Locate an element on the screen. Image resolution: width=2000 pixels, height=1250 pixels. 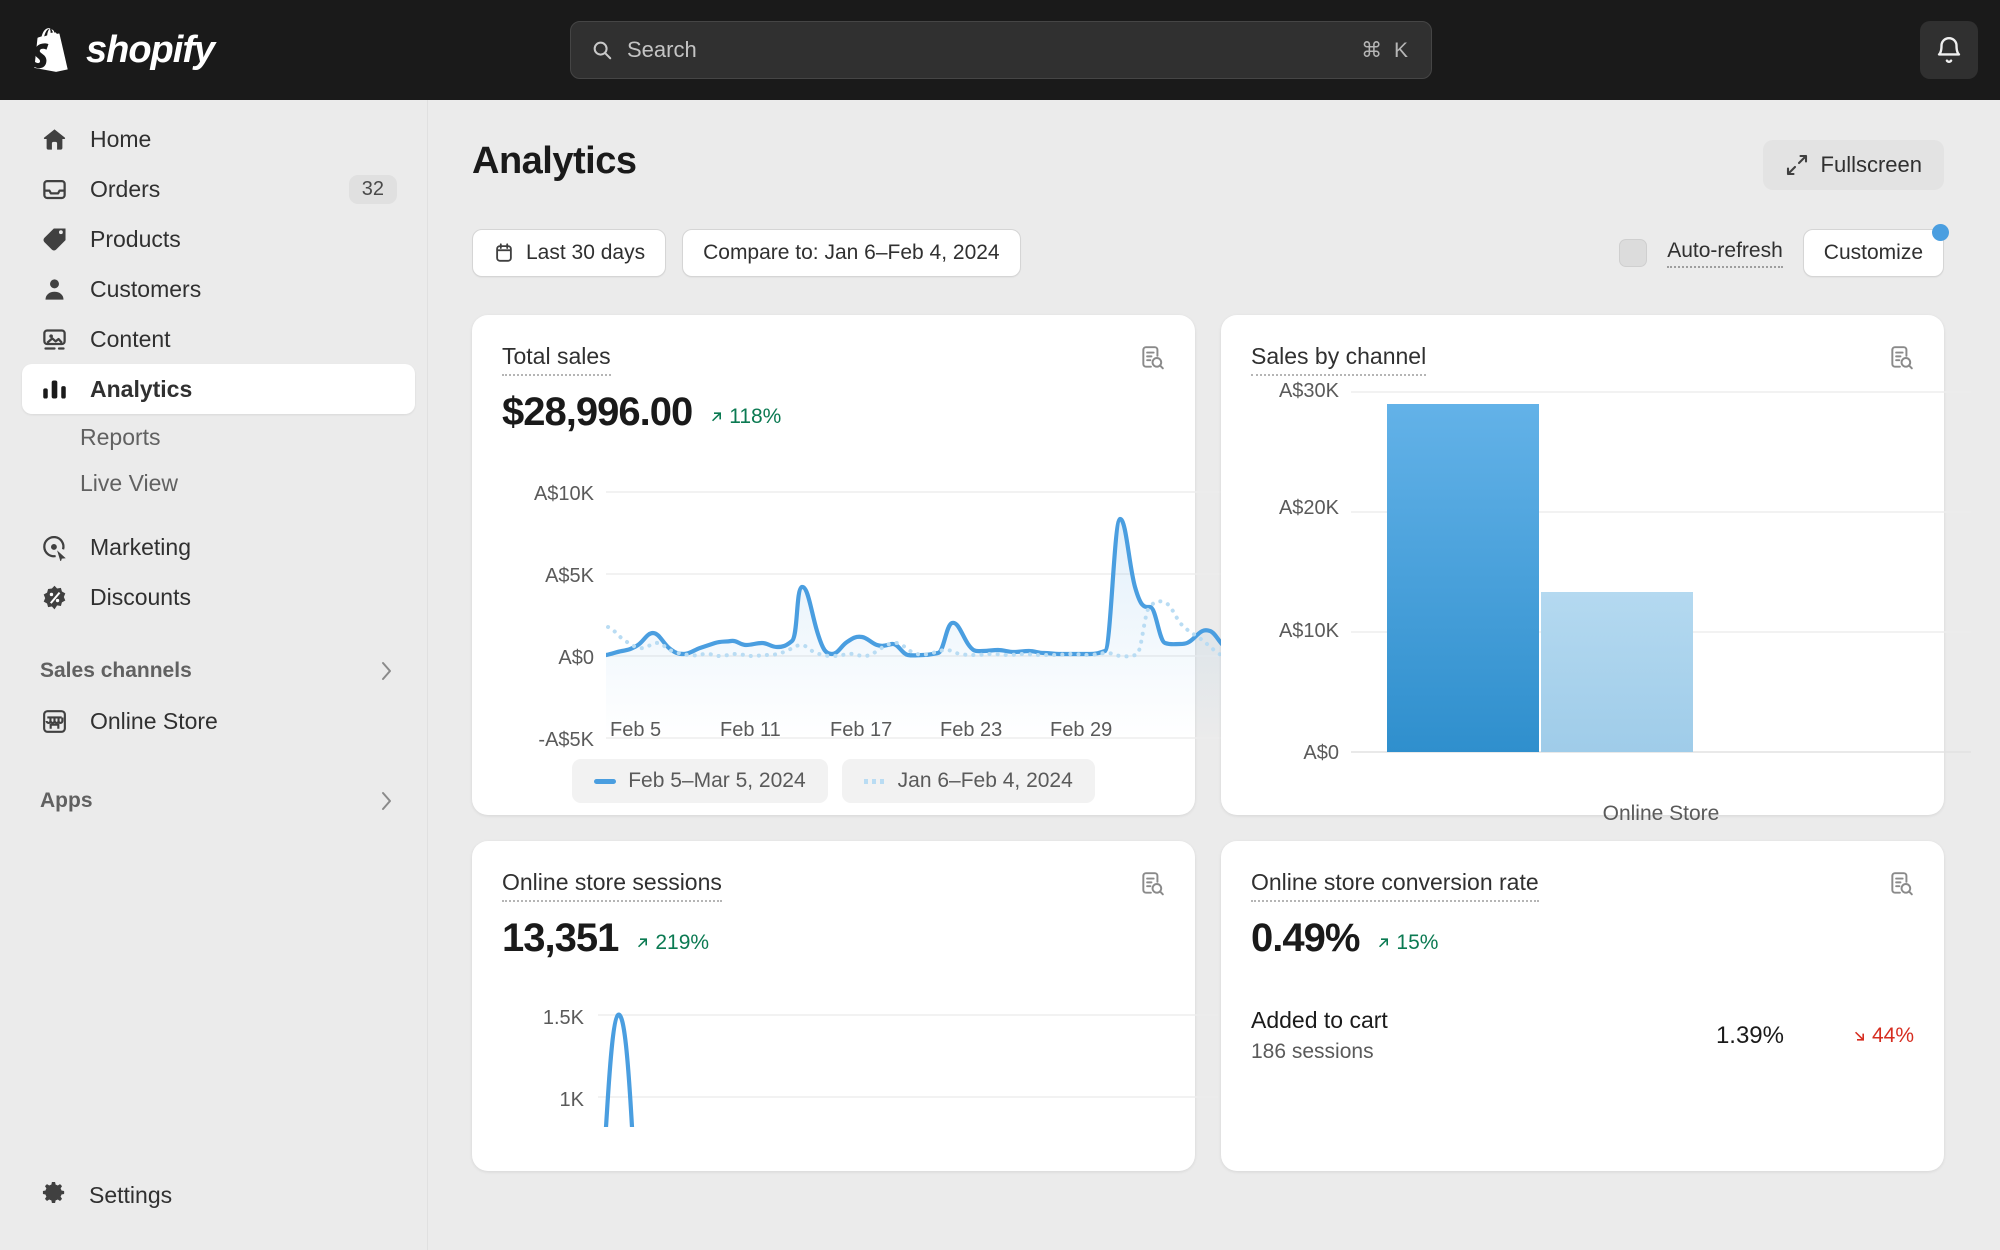
sidebar-item-label: Marketing is located at coordinates (140, 546).